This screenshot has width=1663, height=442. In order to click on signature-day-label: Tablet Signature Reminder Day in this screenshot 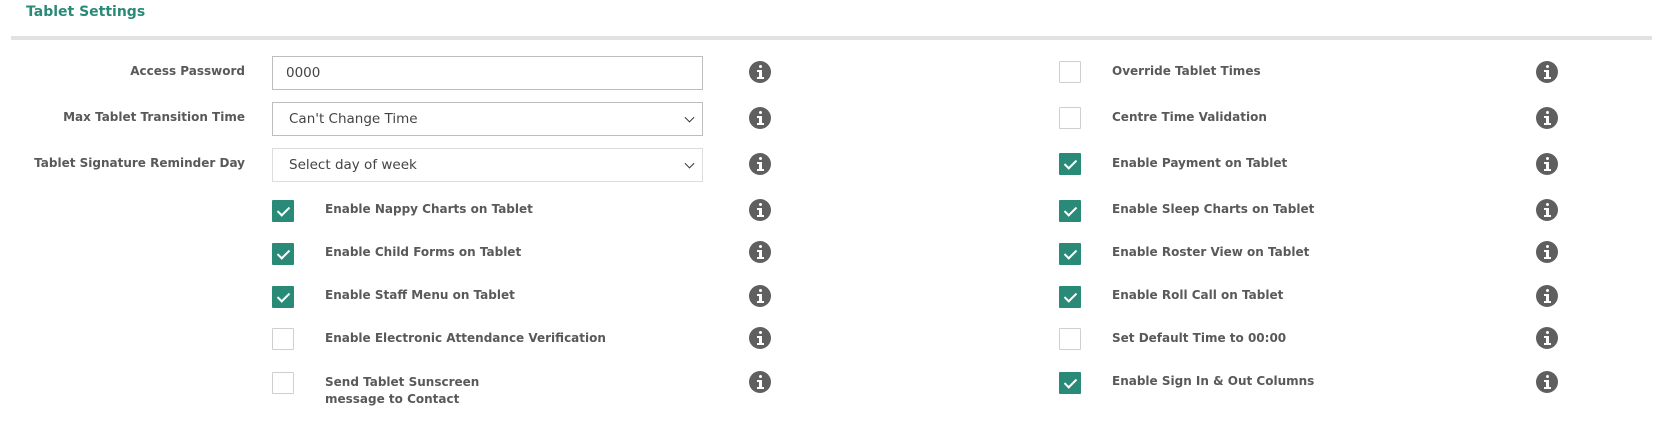, I will do `click(139, 163)`.